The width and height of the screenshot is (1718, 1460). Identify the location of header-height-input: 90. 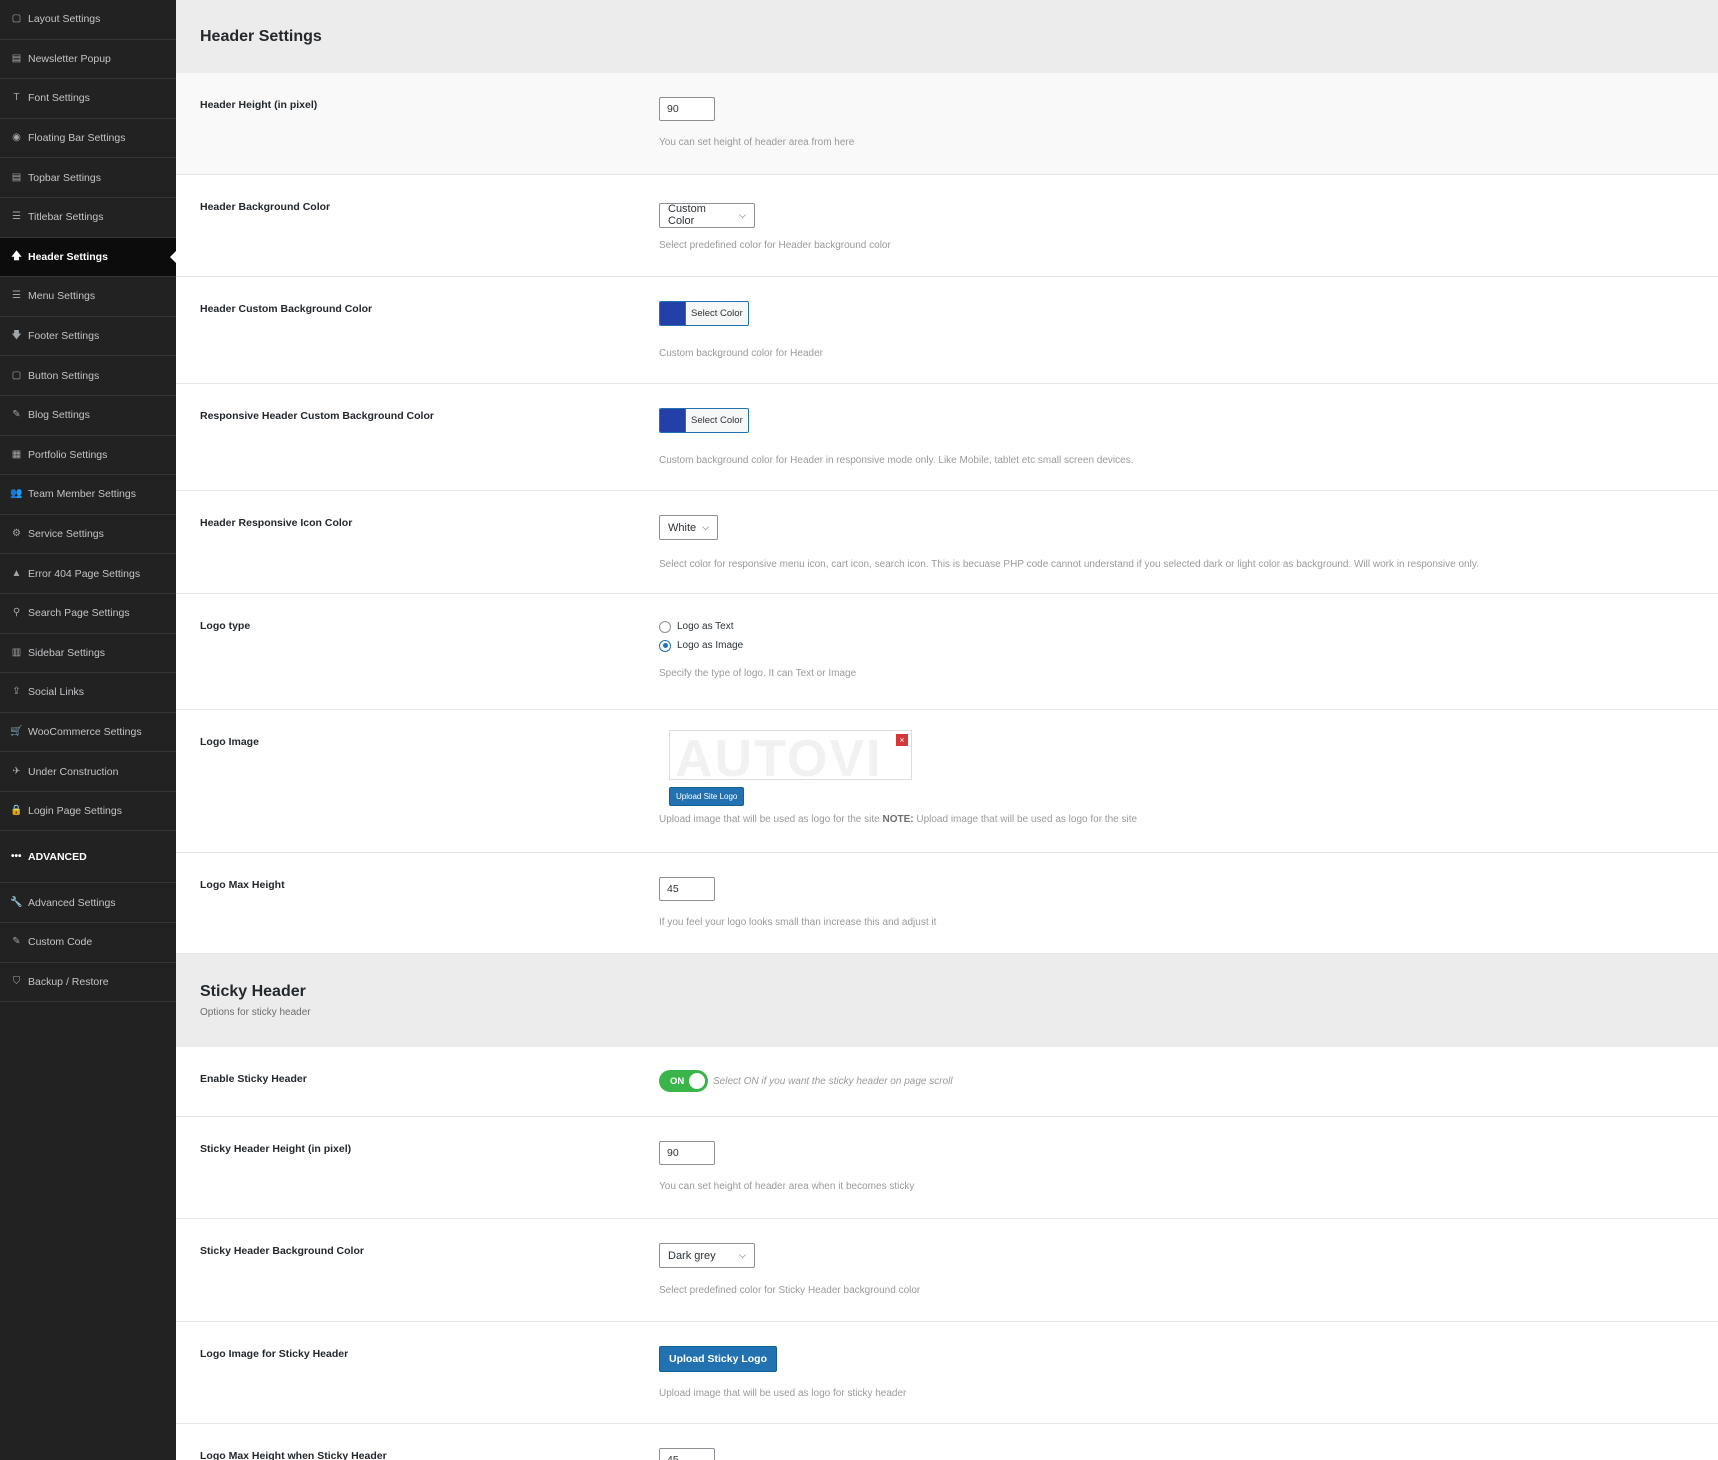
(687, 109).